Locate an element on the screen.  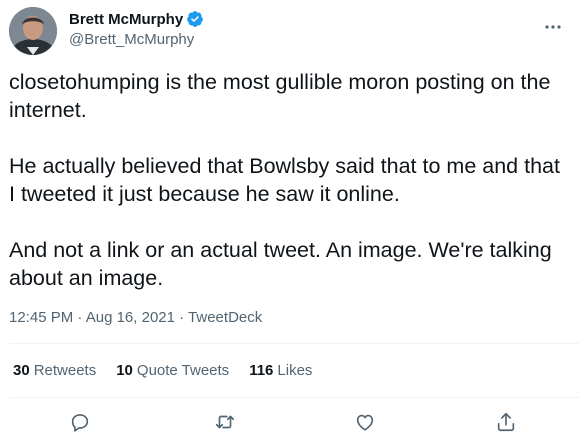
tweet-header: Brett McMurphy @Brett_McMurphy is located at coordinates (294, 31).